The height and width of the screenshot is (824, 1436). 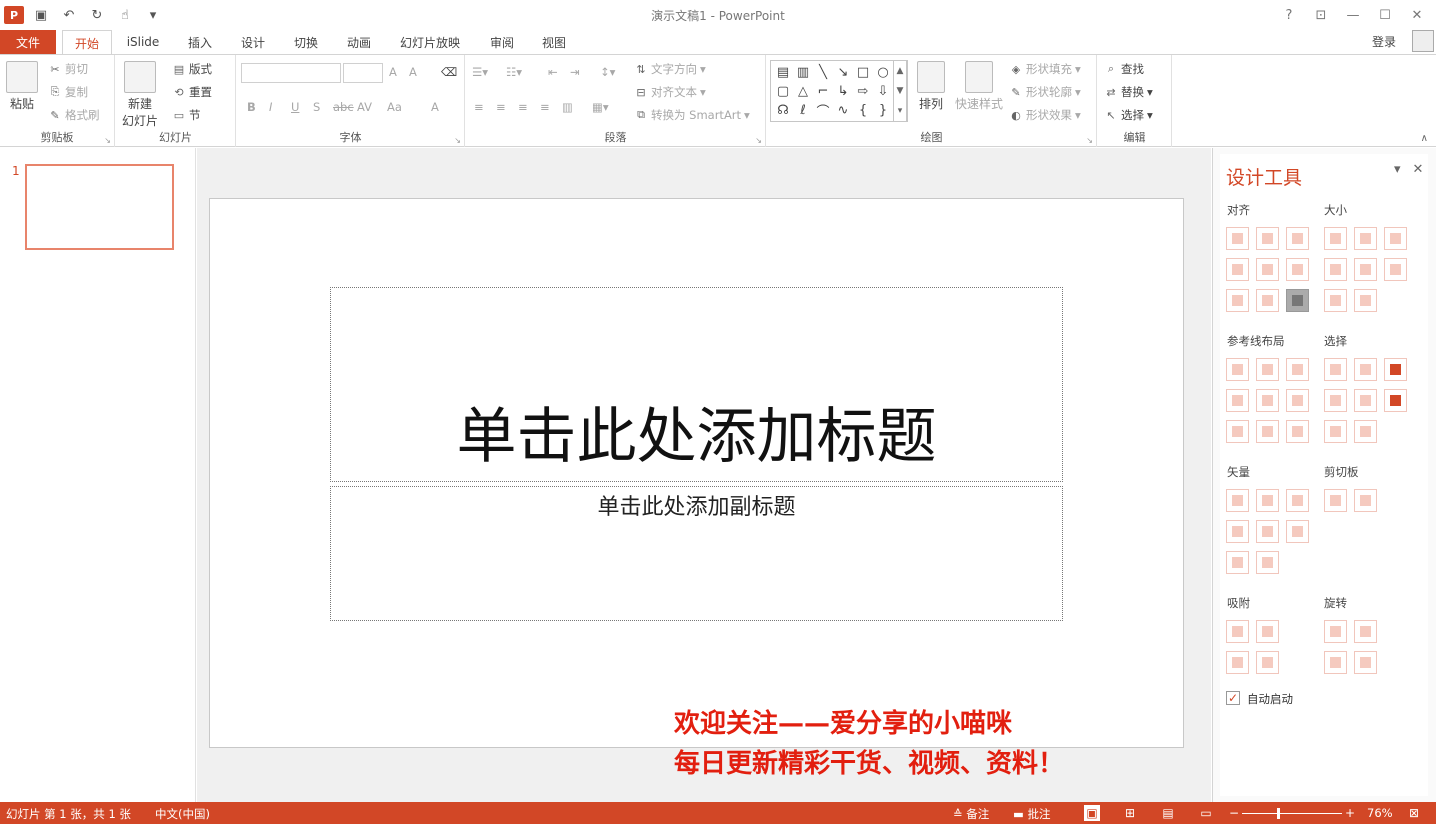 I want to click on triangle-shape-icon: △, so click(x=803, y=91).